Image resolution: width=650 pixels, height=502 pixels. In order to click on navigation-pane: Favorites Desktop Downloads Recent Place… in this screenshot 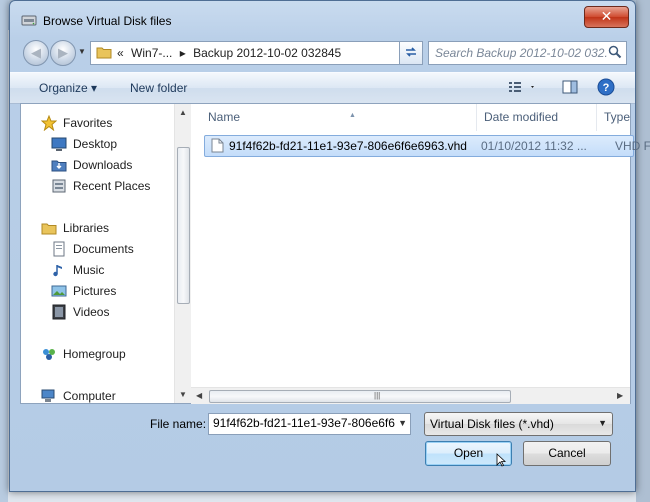, I will do `click(99, 253)`.